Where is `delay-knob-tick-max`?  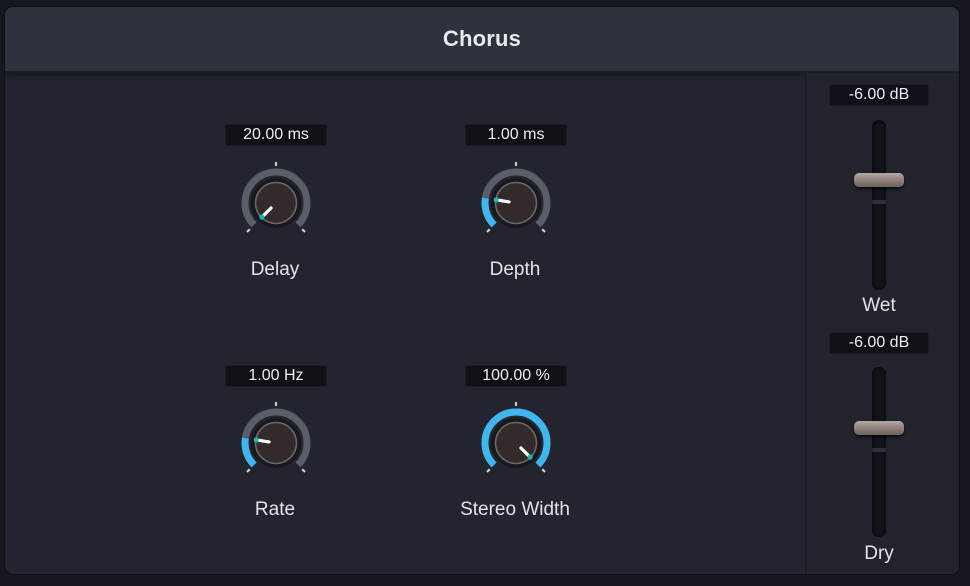
delay-knob-tick-max is located at coordinates (303, 230).